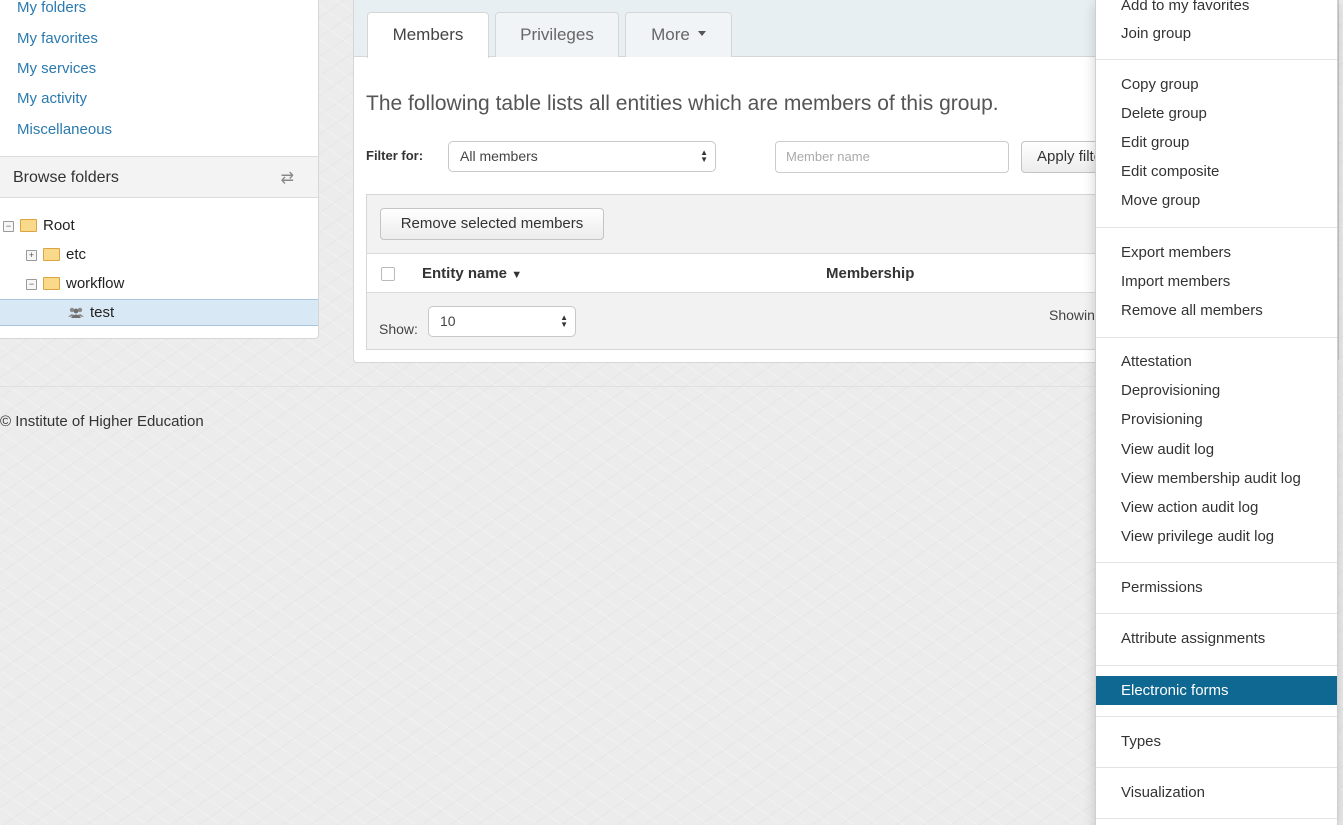  I want to click on caret-down-icon, so click(701, 34).